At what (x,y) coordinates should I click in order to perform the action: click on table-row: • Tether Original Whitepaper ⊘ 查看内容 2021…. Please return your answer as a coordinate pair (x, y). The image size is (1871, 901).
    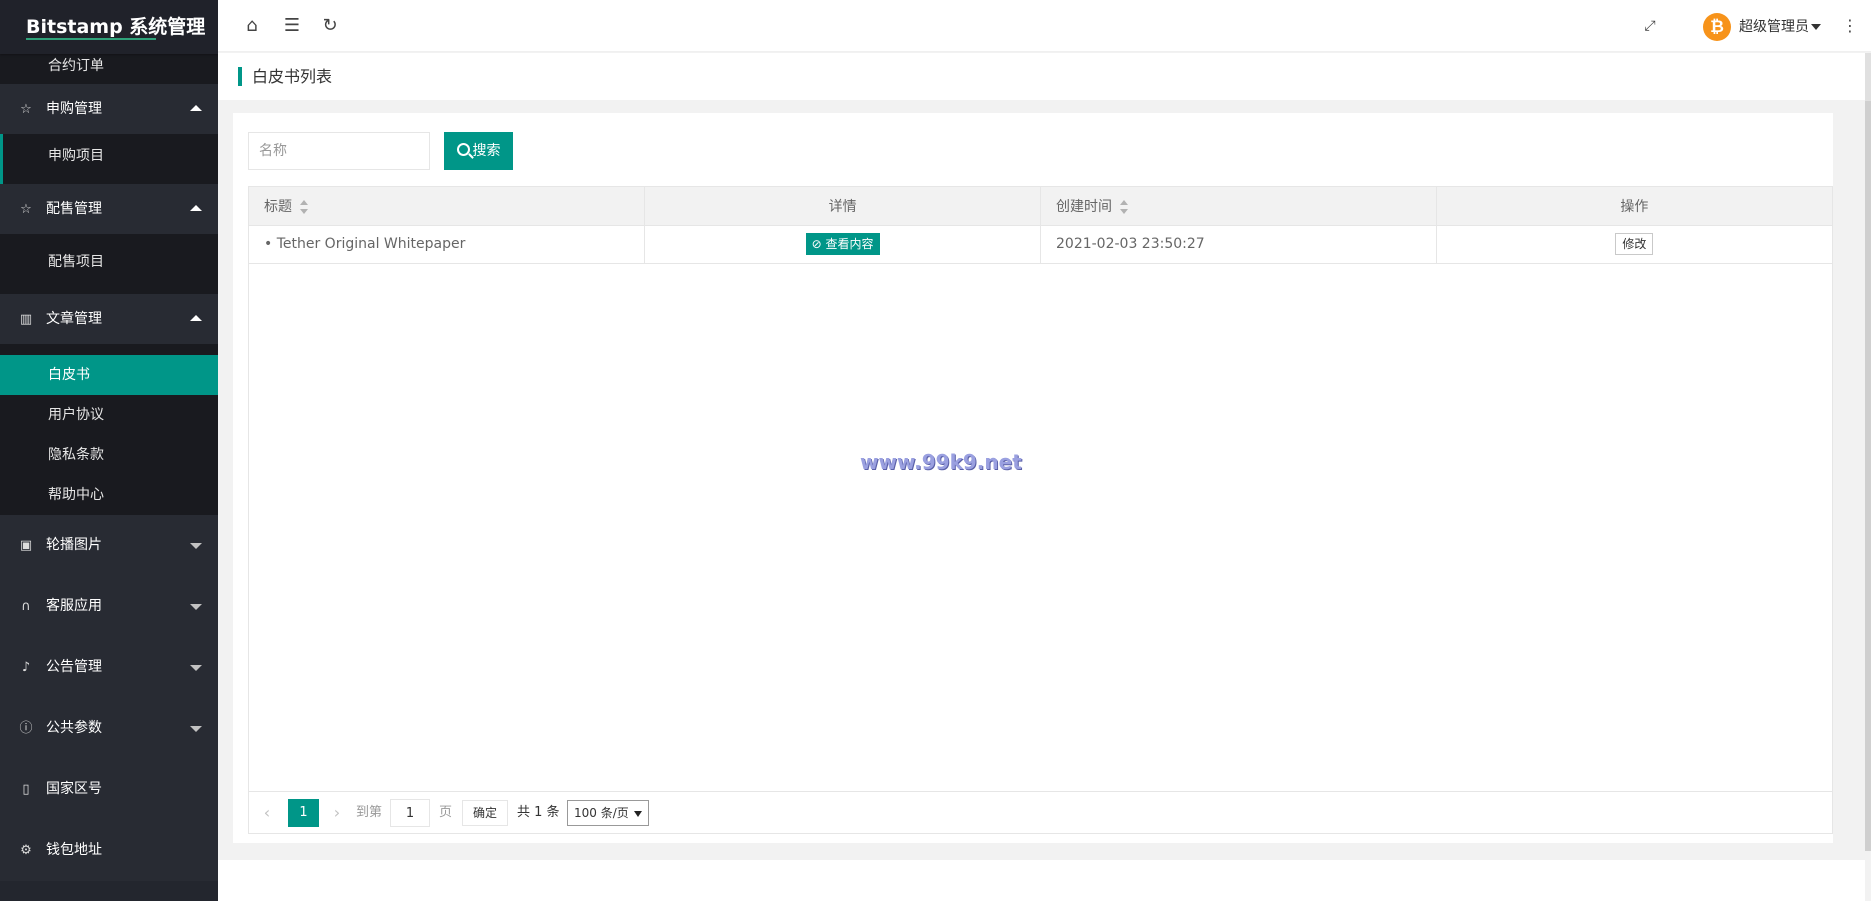
    Looking at the image, I should click on (1040, 244).